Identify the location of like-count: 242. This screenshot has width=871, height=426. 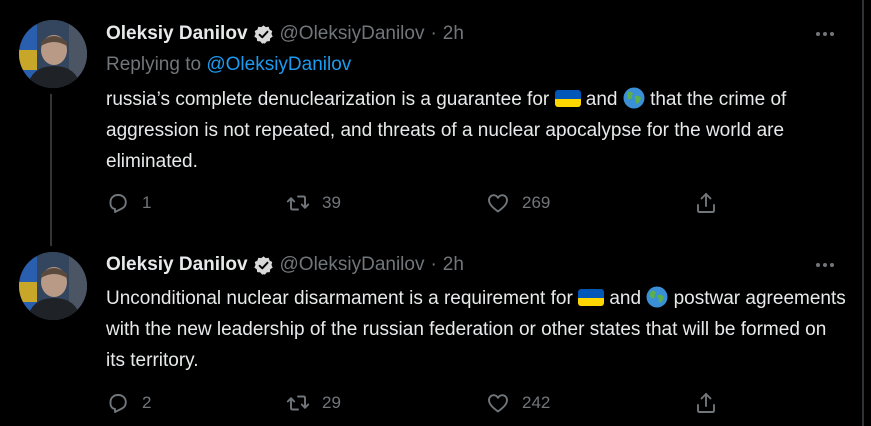
(536, 402).